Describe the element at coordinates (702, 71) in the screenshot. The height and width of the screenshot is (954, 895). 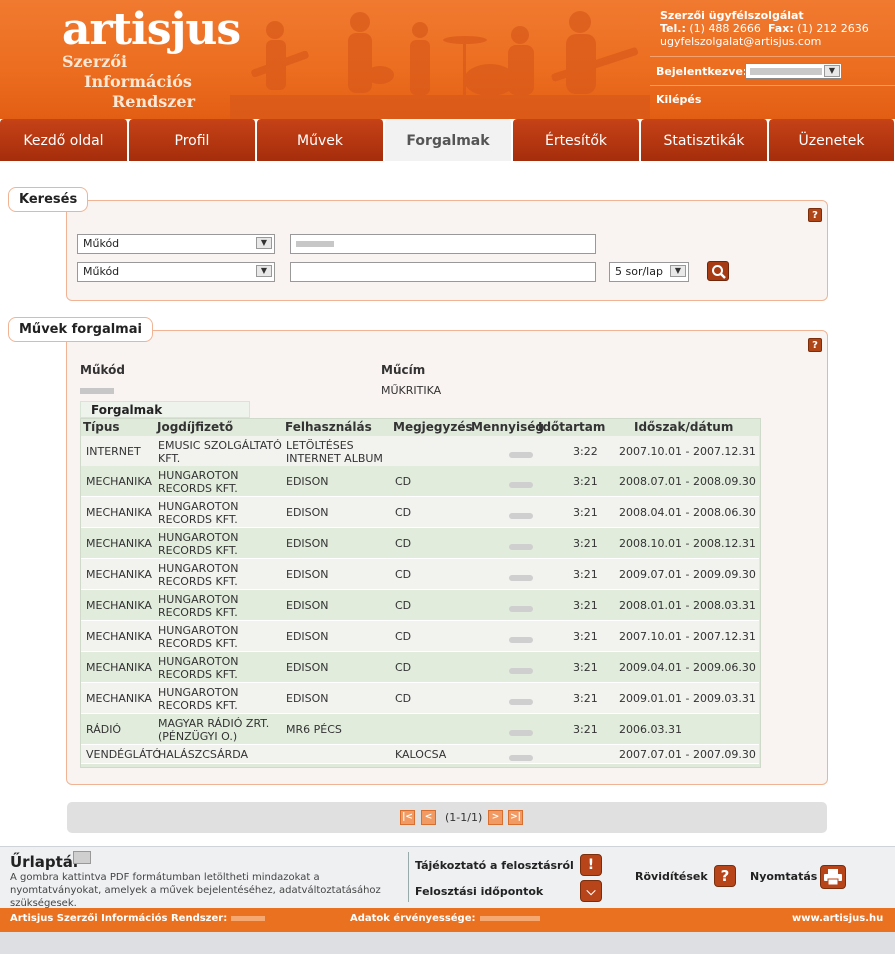
I see `login-label: Bejelentkezve:` at that location.